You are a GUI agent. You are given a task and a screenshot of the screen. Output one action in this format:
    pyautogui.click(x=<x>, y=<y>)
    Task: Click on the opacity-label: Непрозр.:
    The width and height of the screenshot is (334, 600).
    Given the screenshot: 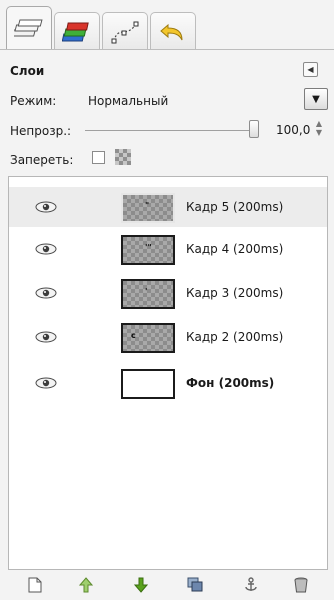 What is the action you would take?
    pyautogui.click(x=41, y=131)
    